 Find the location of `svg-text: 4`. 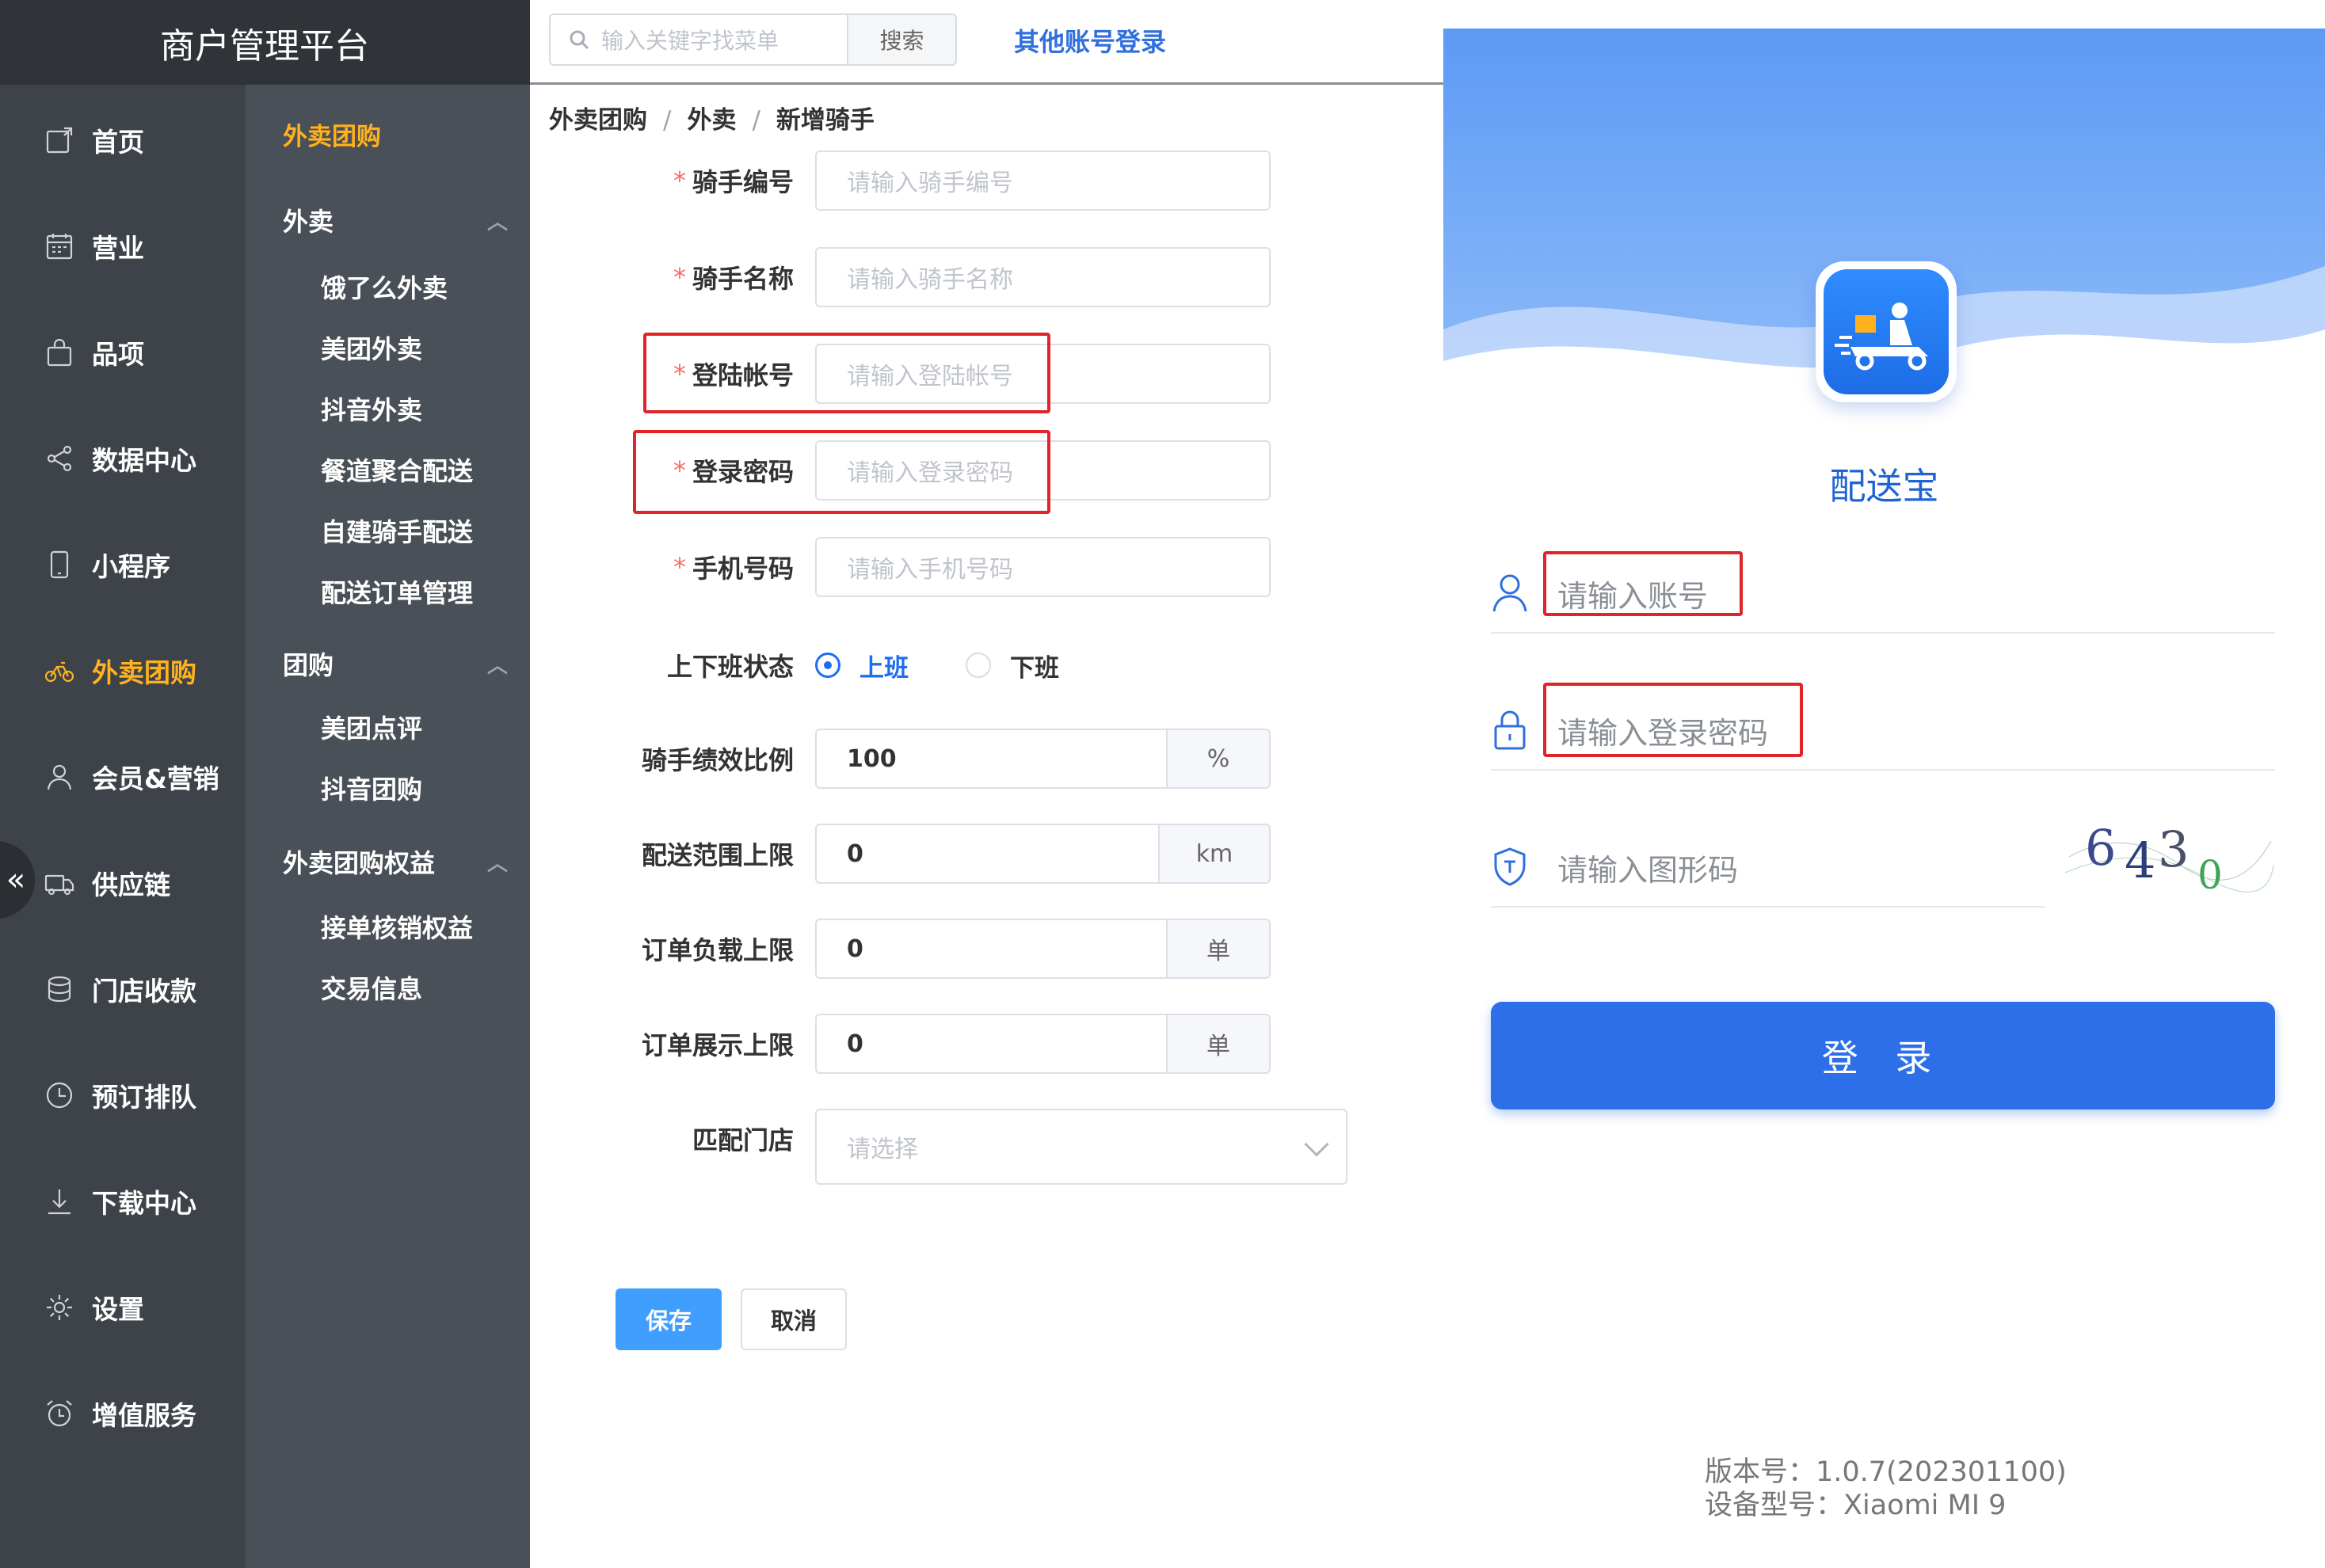

svg-text: 4 is located at coordinates (2140, 860).